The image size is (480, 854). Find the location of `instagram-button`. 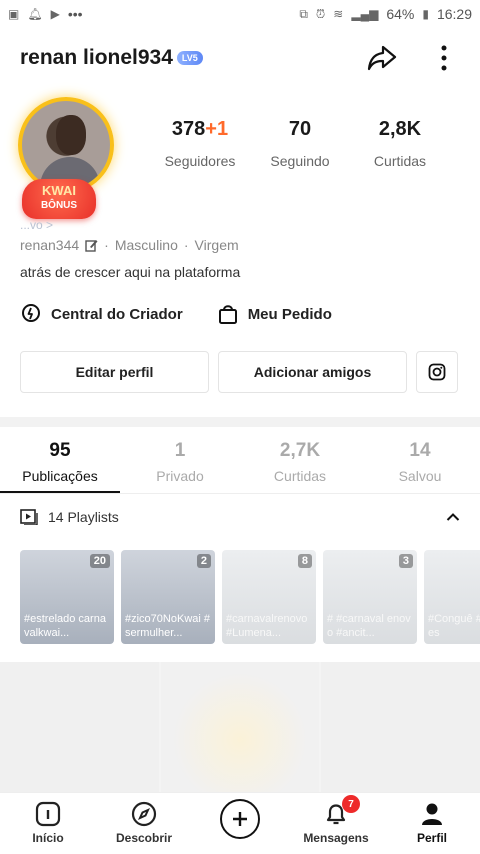

instagram-button is located at coordinates (437, 372).